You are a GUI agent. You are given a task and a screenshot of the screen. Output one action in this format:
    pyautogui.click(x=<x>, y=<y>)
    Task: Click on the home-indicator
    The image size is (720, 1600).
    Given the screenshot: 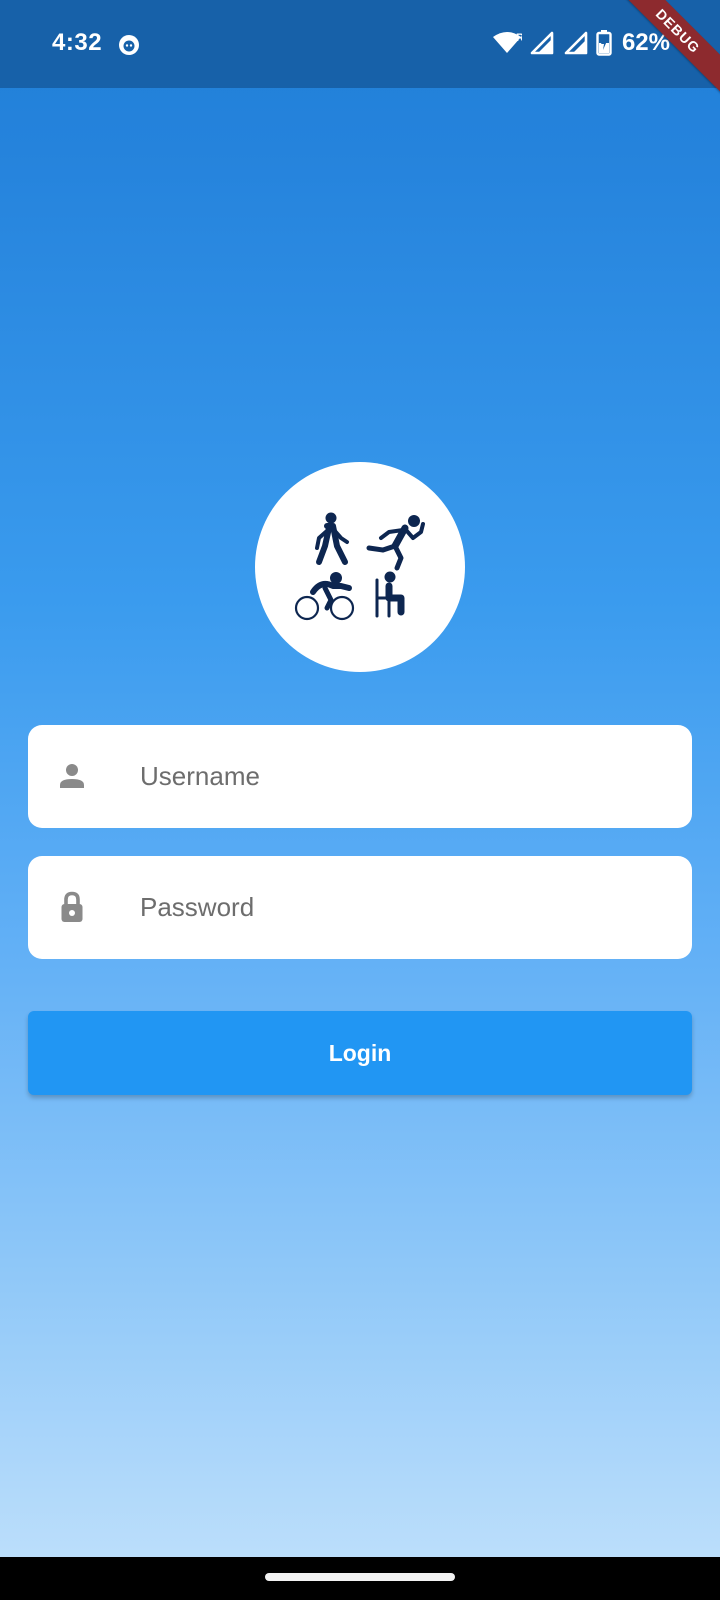 What is the action you would take?
    pyautogui.click(x=360, y=1577)
    